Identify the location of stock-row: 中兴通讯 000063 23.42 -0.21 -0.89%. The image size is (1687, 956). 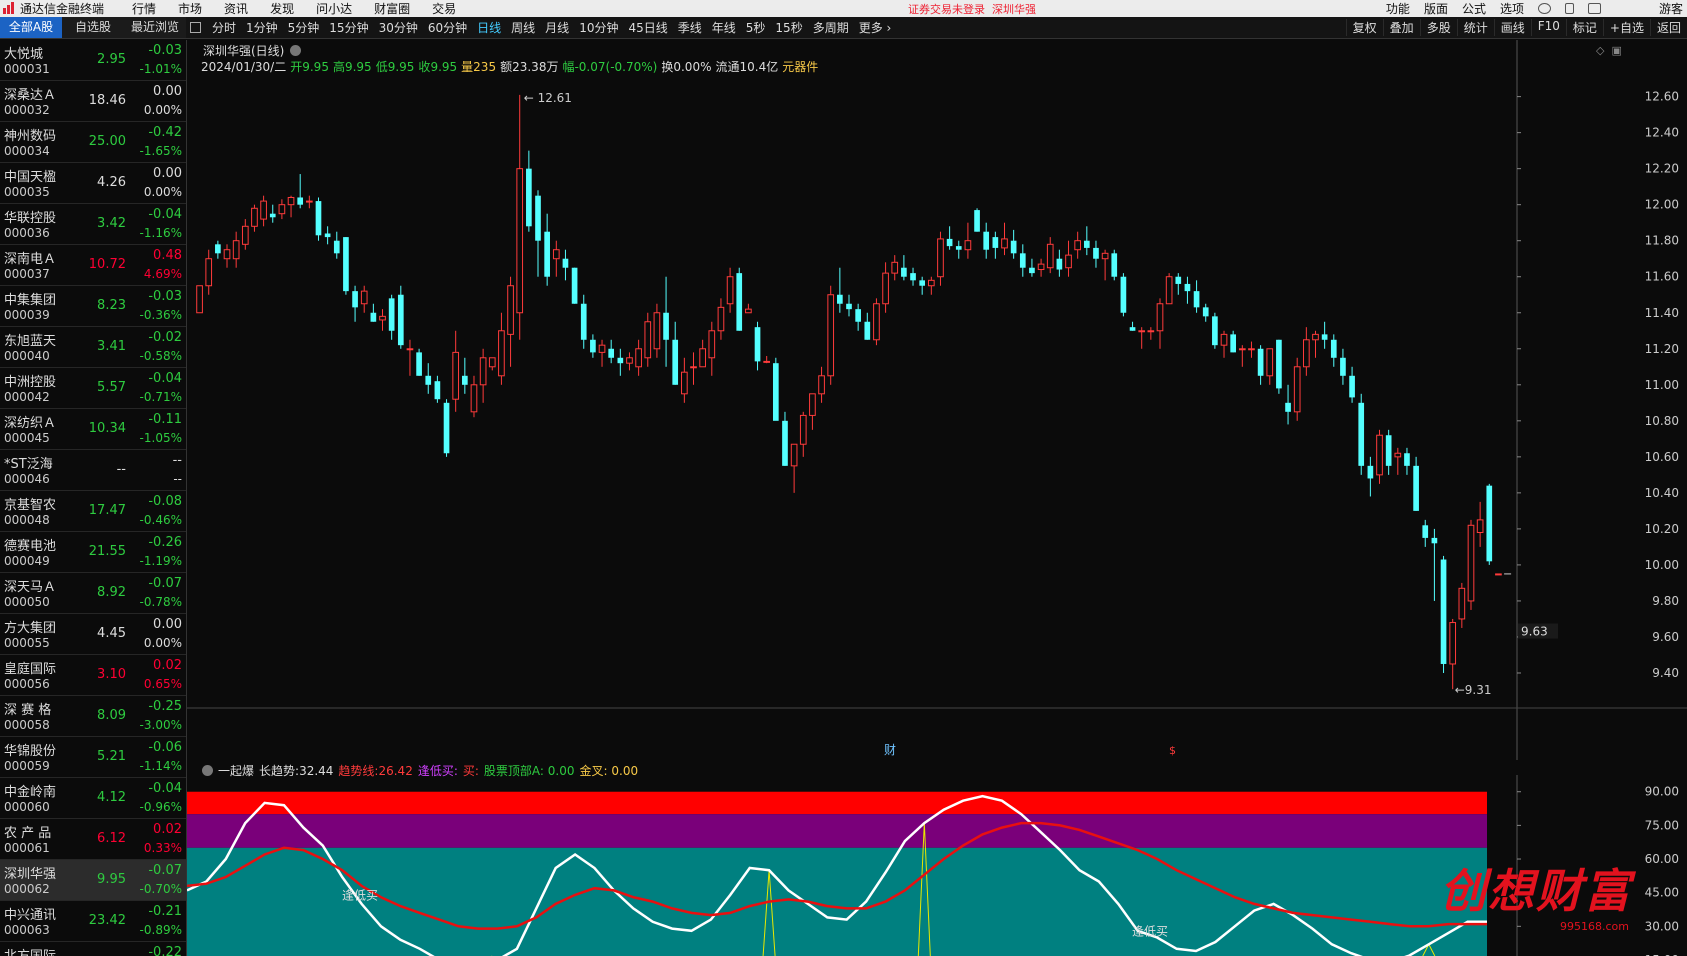
(93, 921).